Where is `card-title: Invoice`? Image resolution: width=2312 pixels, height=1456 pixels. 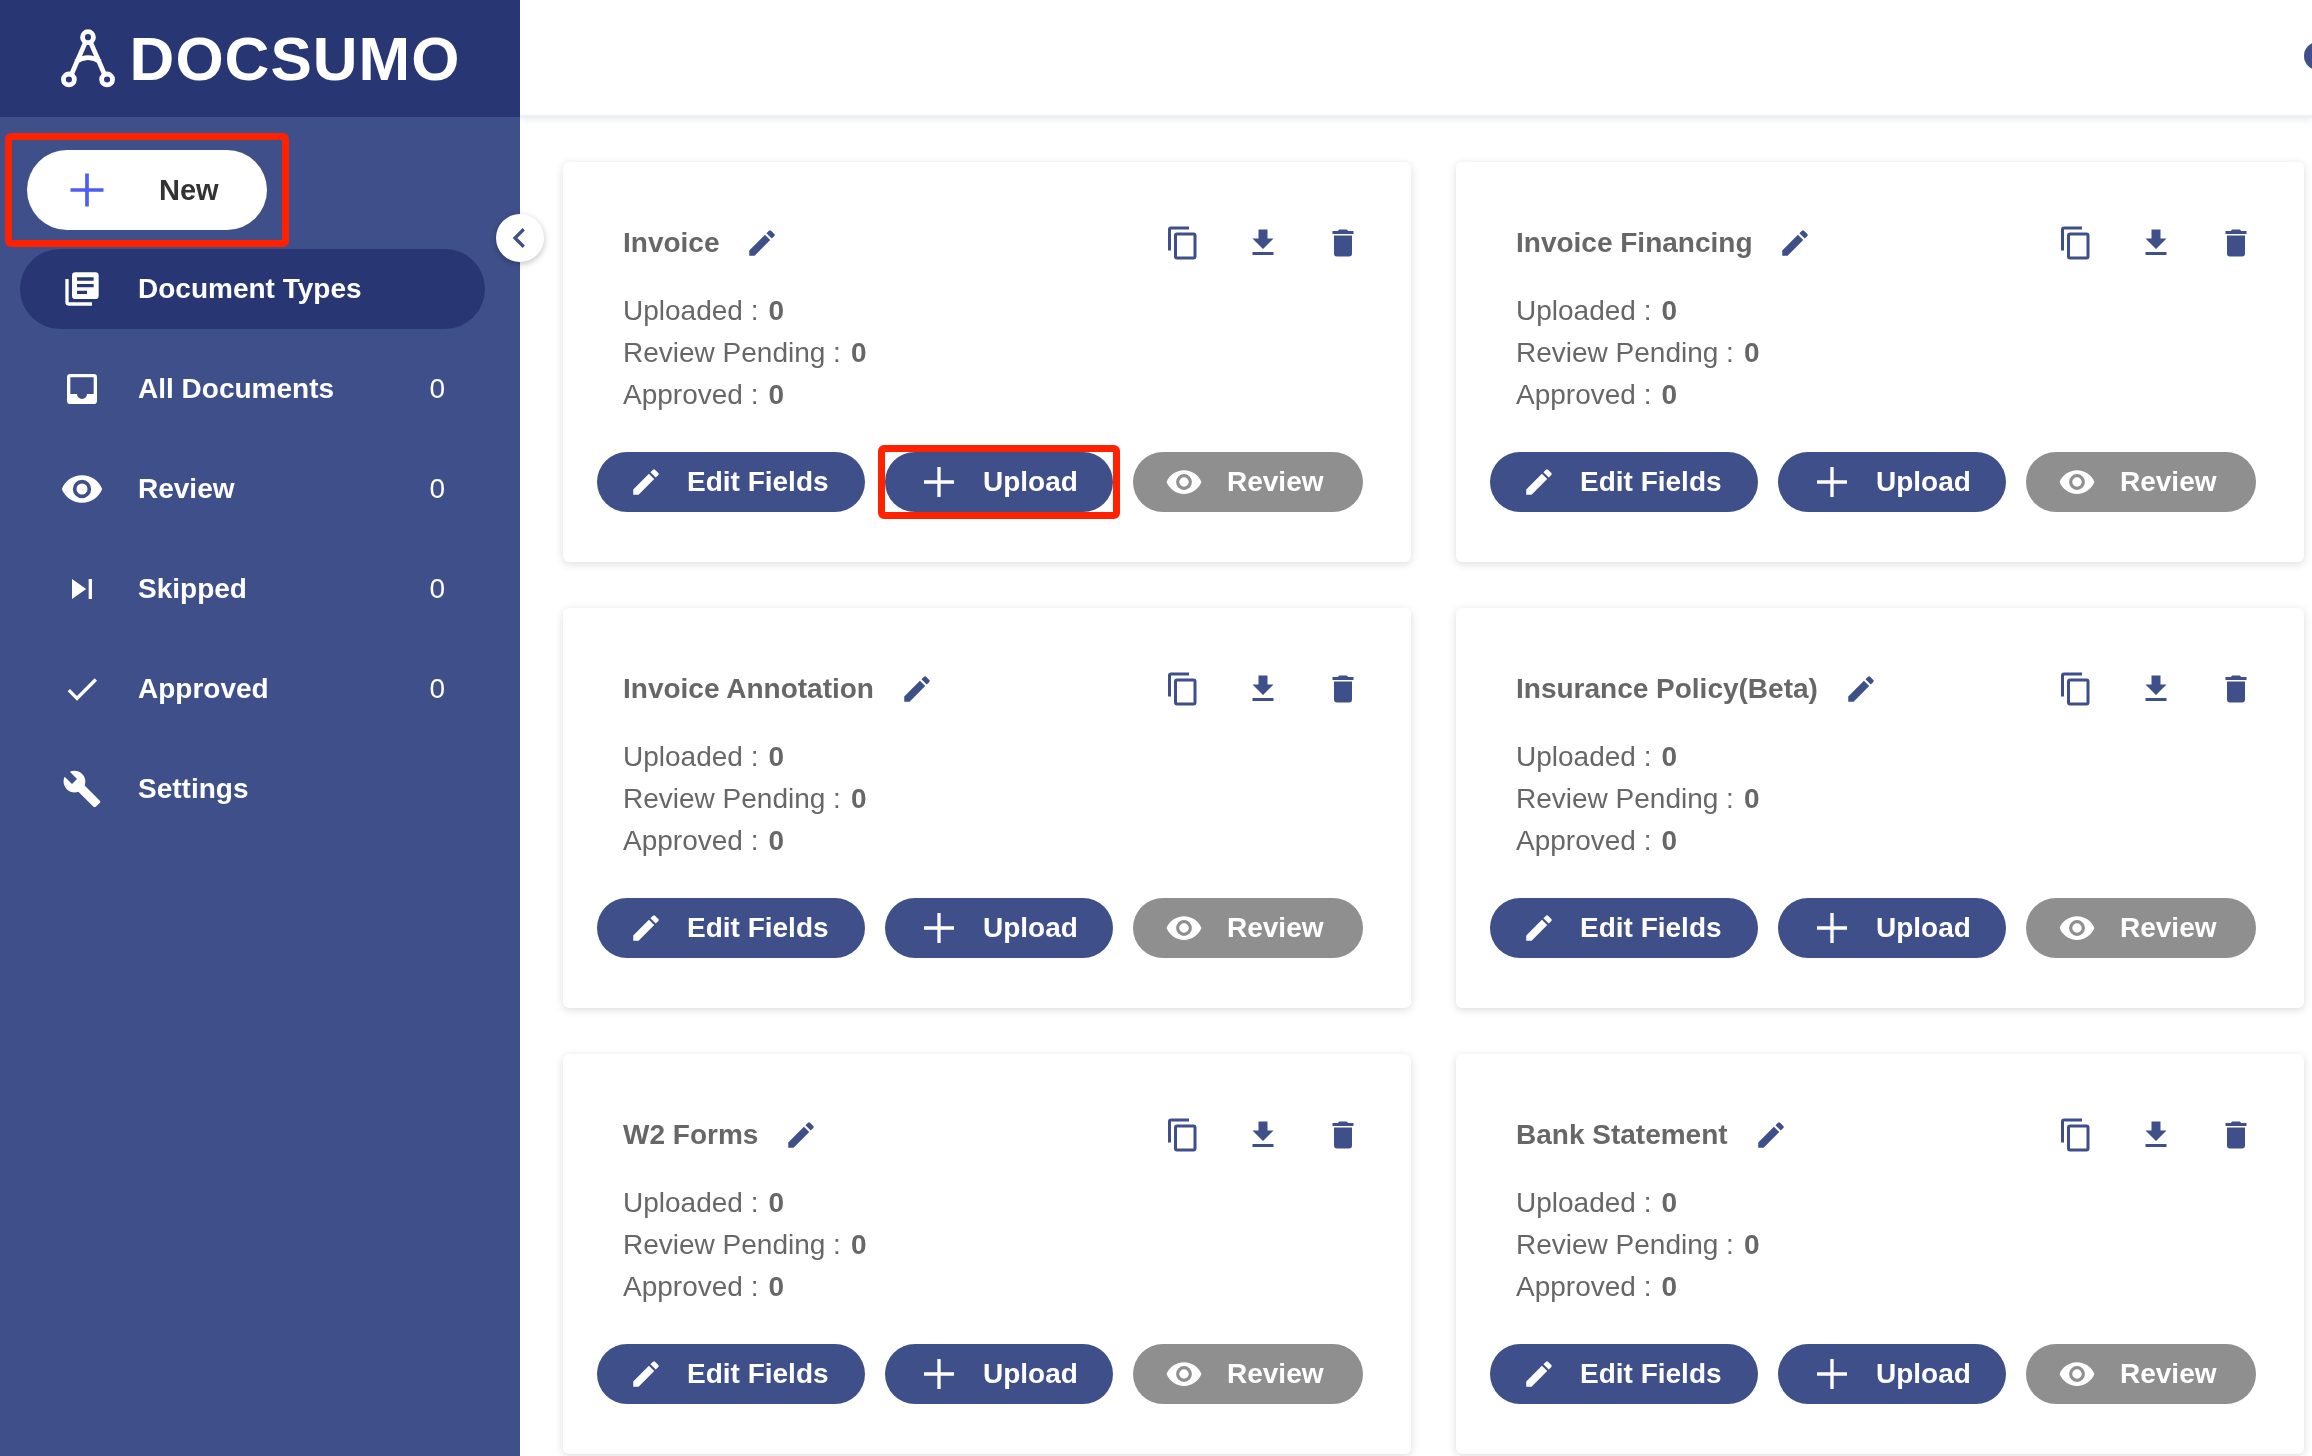
card-title: Invoice is located at coordinates (671, 243).